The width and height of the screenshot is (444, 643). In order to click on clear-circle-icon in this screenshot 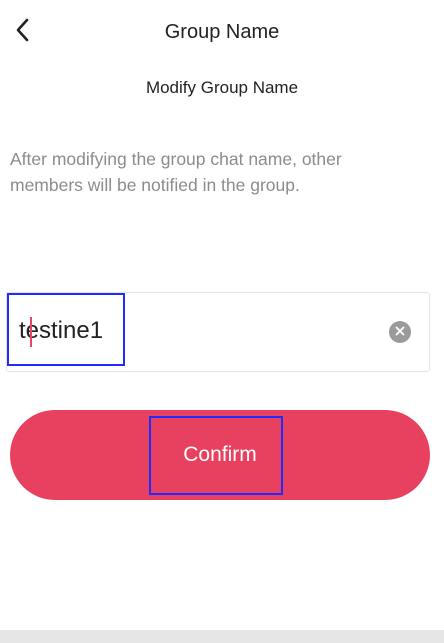, I will do `click(400, 332)`.